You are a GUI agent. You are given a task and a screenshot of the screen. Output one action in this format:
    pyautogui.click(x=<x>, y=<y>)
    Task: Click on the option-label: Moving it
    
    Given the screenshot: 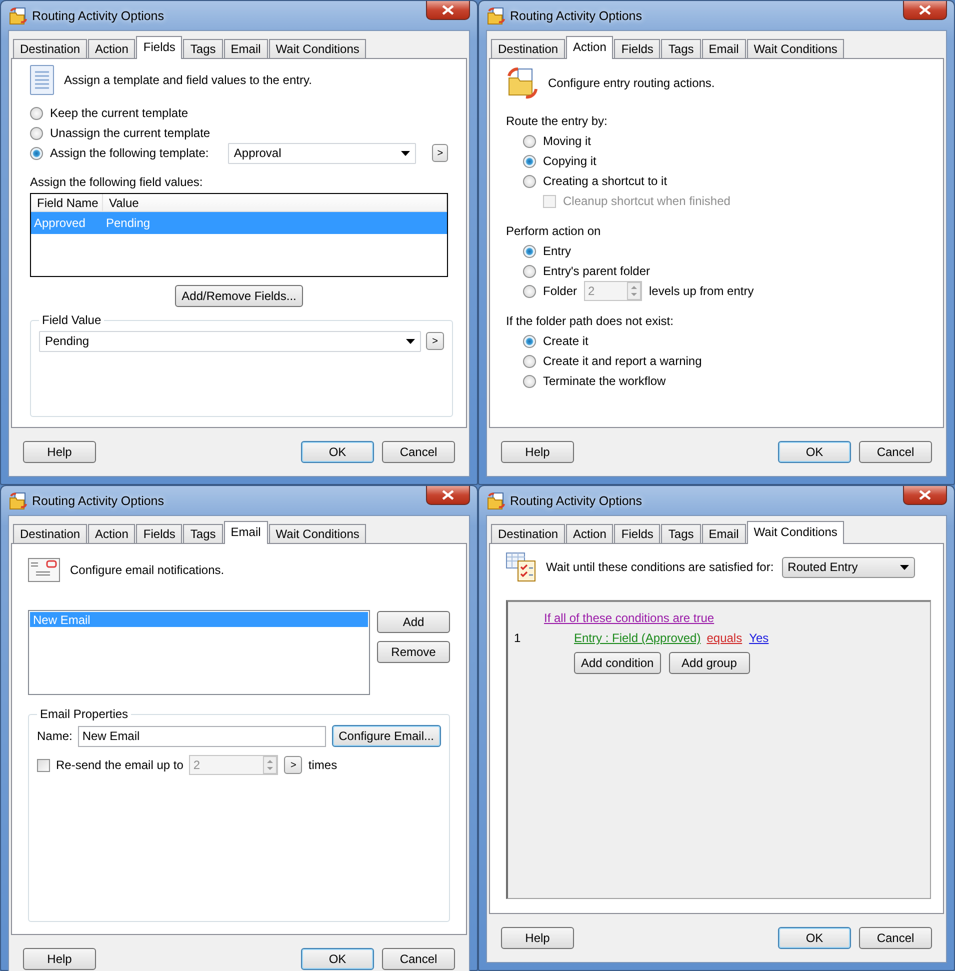 What is the action you would take?
    pyautogui.click(x=567, y=141)
    